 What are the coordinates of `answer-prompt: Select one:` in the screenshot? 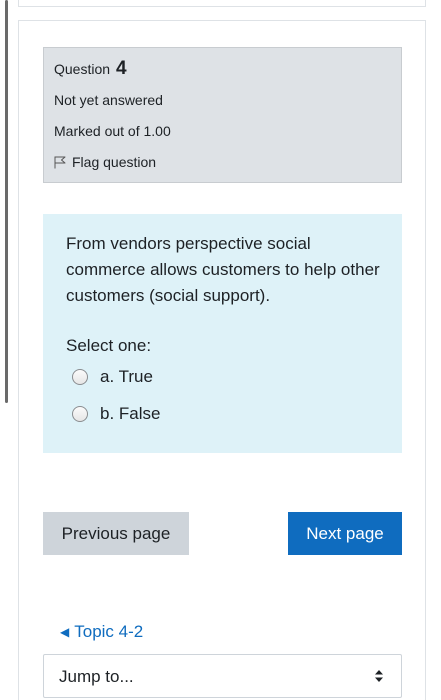 It's located at (109, 345).